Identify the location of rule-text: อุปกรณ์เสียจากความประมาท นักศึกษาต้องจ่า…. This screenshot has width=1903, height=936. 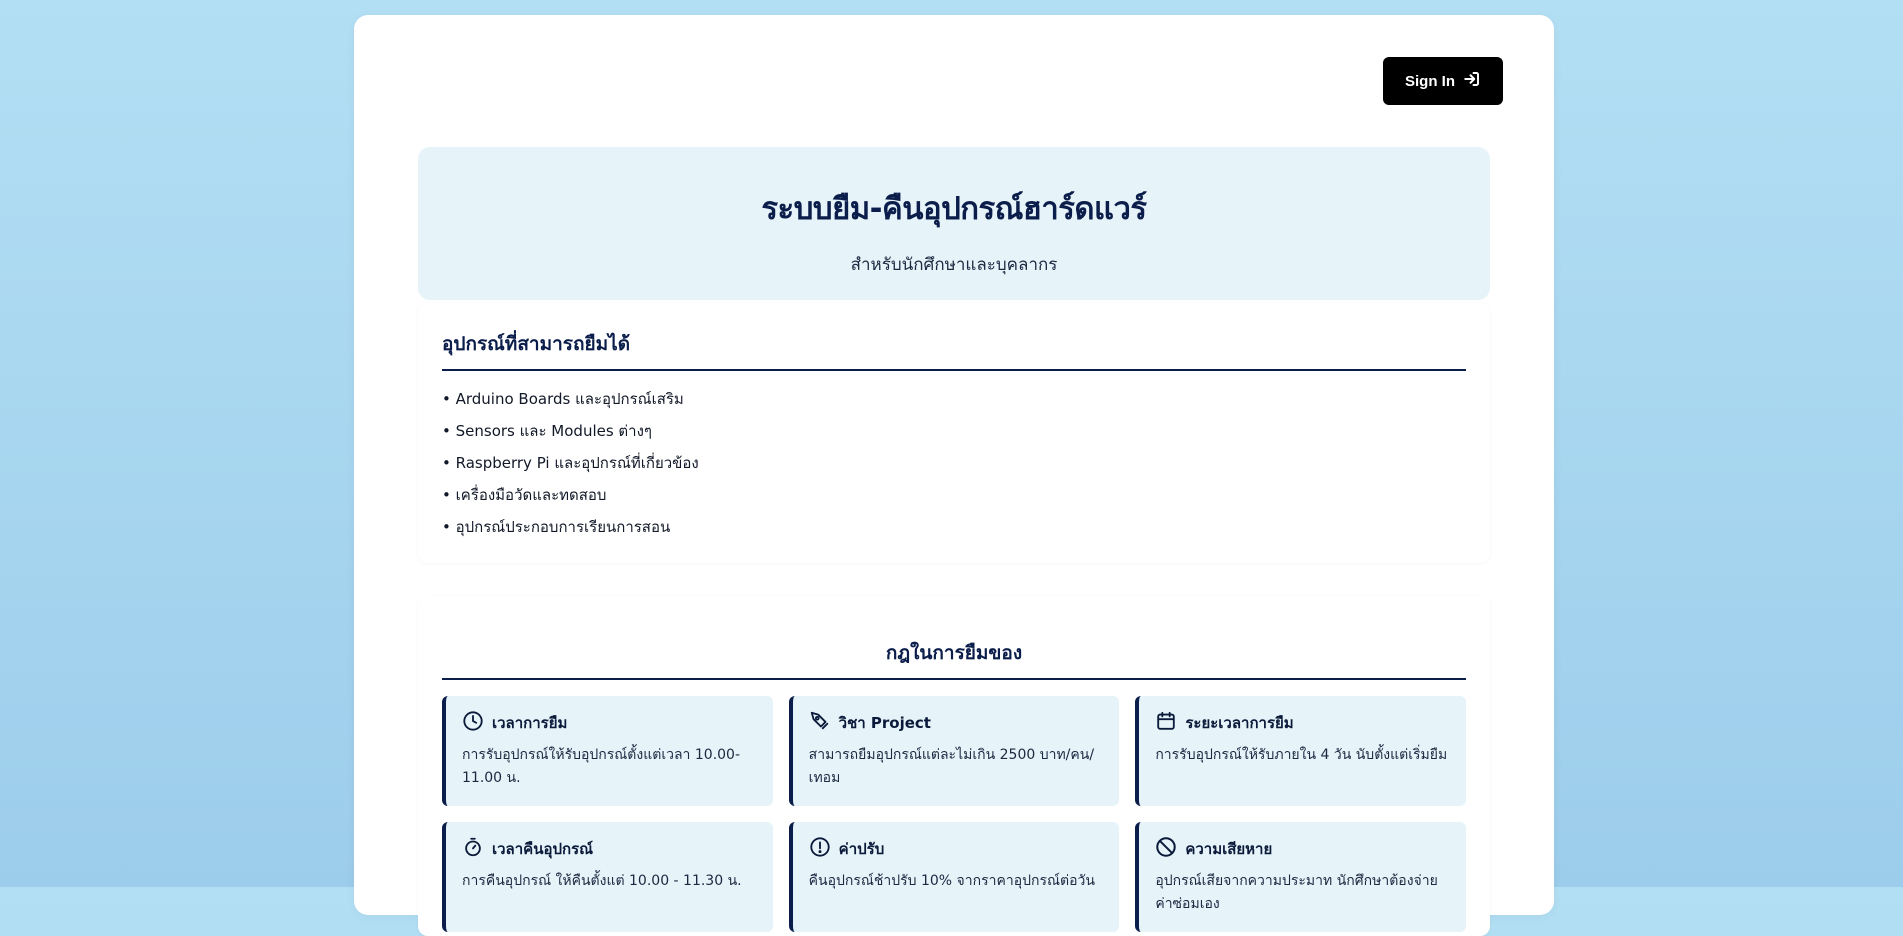
(1296, 892).